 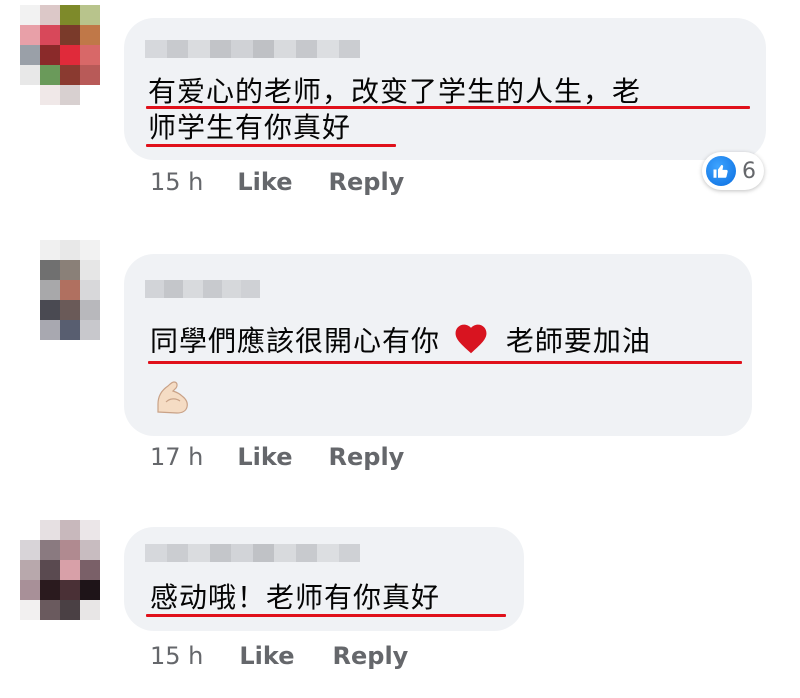 I want to click on thumbs-up-icon, so click(x=721, y=171).